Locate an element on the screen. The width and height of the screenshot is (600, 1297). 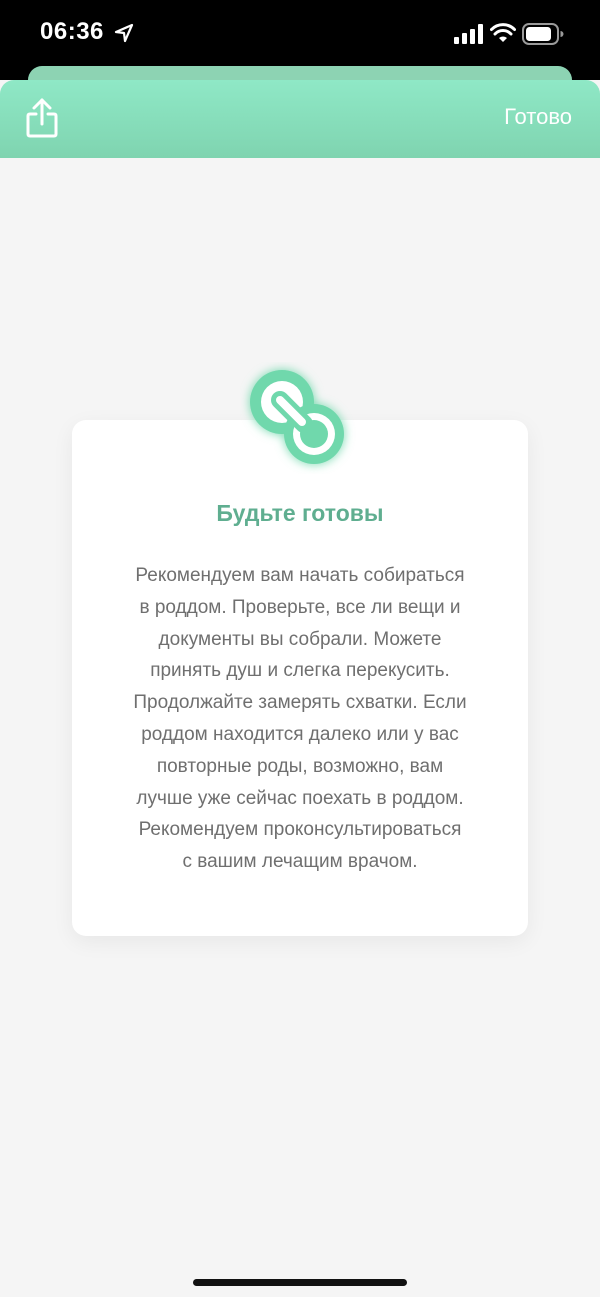
signal-bars-icon is located at coordinates (468, 34).